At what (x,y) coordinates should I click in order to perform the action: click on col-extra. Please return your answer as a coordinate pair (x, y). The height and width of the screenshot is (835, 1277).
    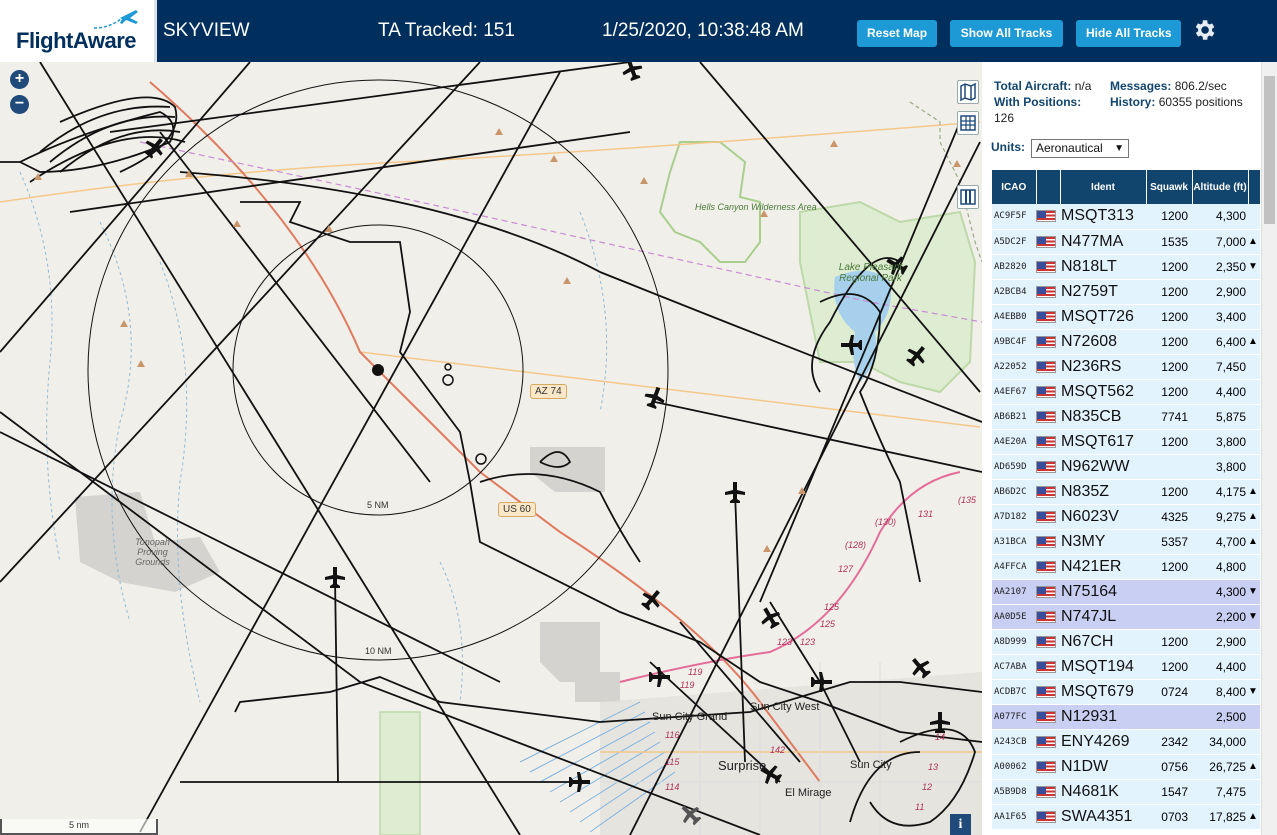
    Looking at the image, I should click on (1254, 187).